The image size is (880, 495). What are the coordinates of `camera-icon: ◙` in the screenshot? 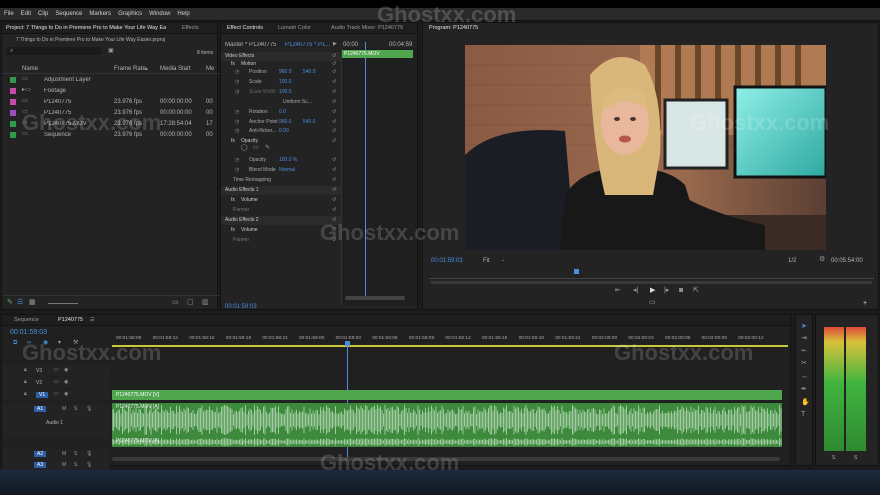 It's located at (681, 290).